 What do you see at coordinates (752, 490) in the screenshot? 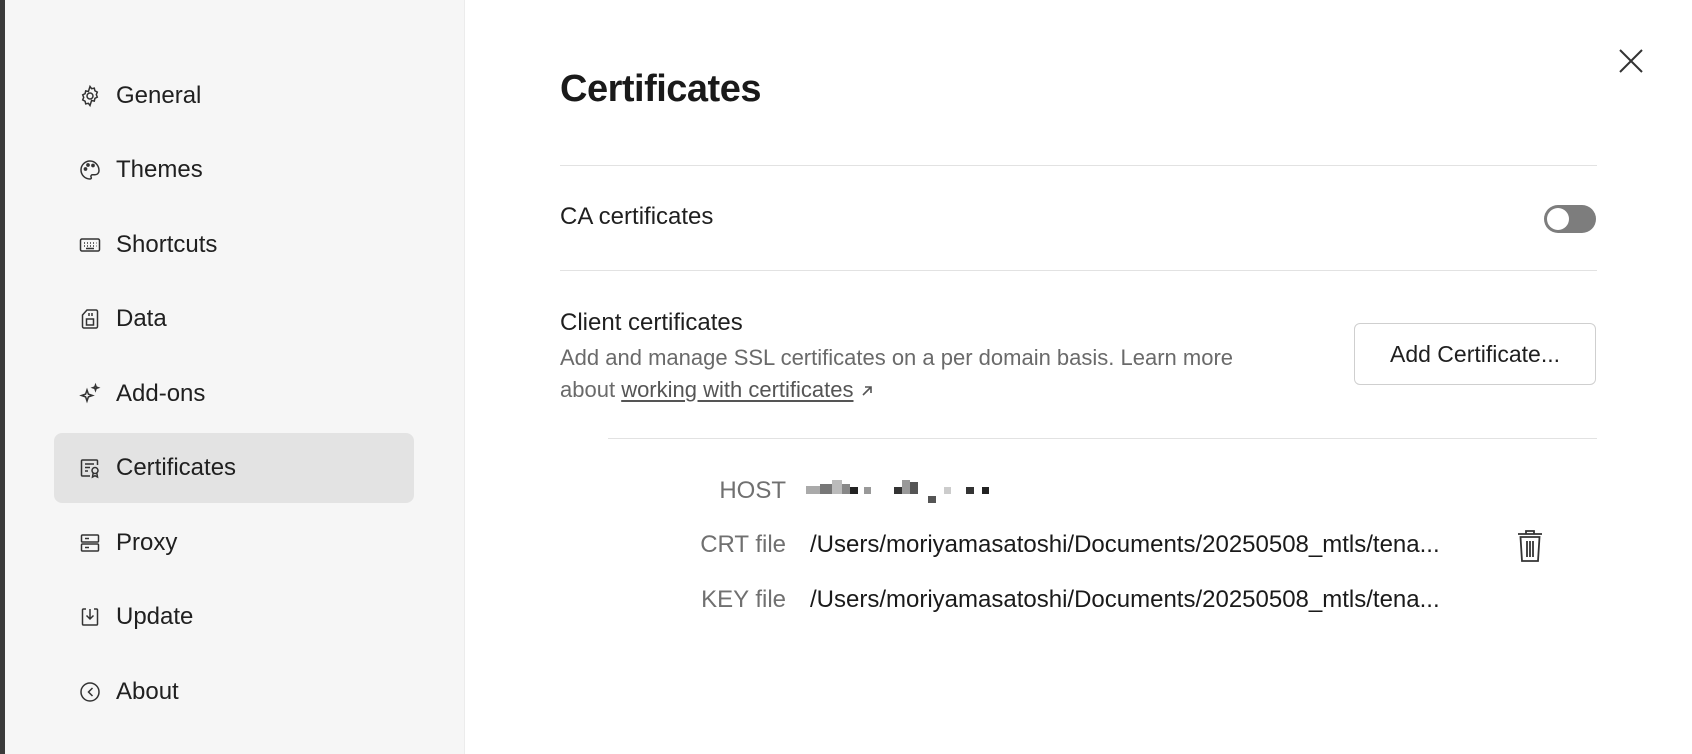
I see `host-label: HOST` at bounding box center [752, 490].